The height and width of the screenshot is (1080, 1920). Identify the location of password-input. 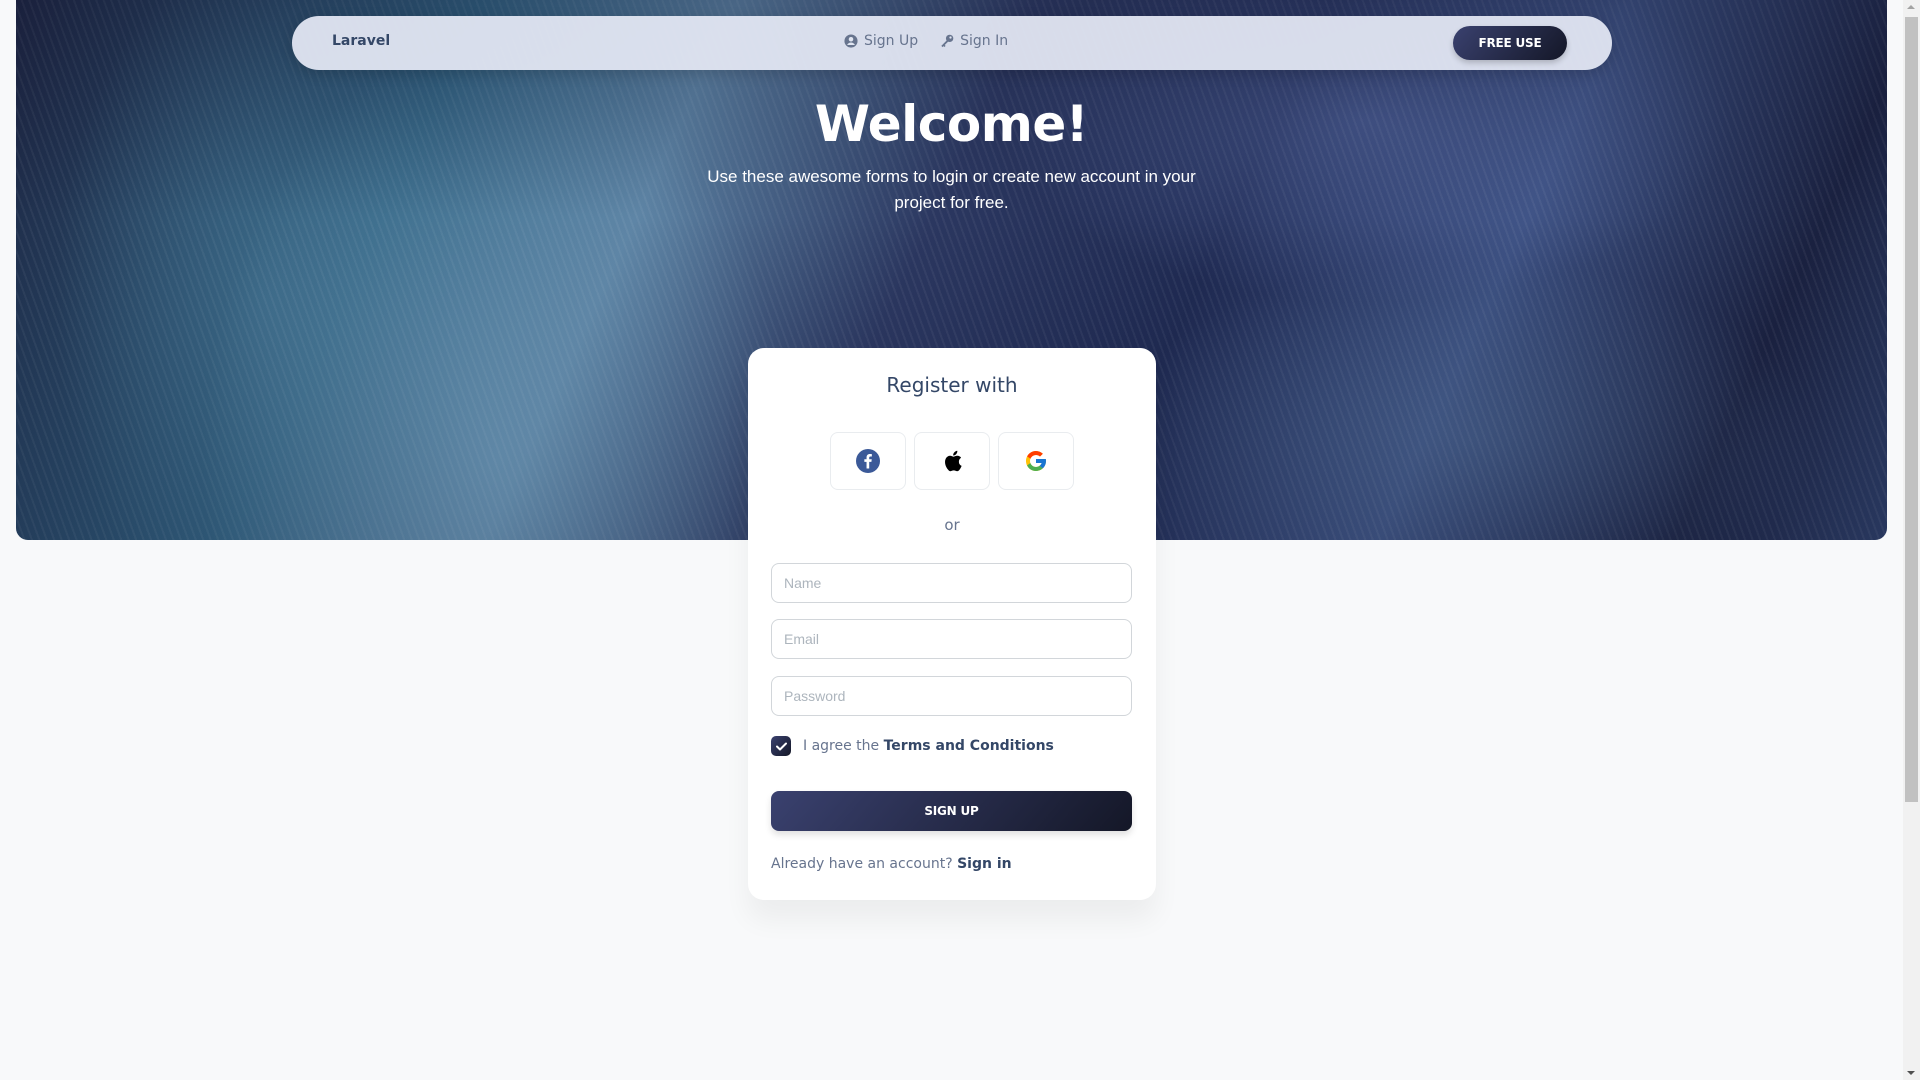
(951, 696).